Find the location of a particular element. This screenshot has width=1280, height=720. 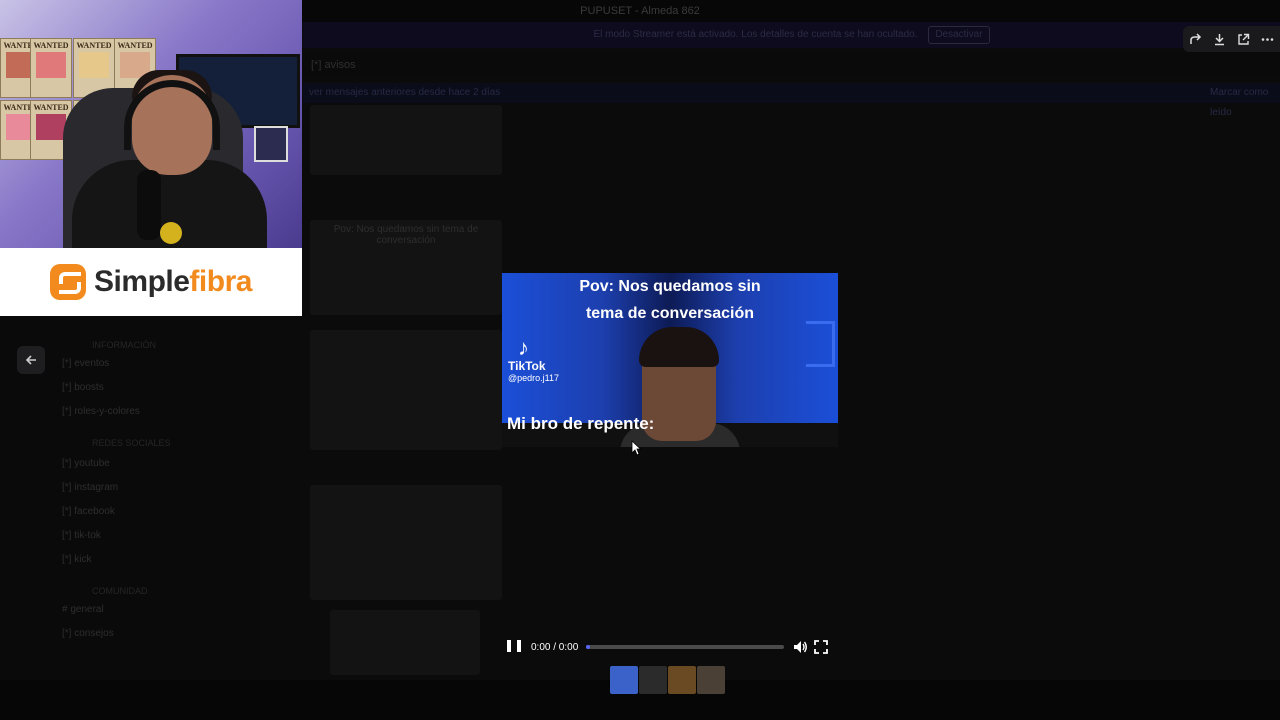

channel-header: [*] avisos is located at coordinates (791, 65).